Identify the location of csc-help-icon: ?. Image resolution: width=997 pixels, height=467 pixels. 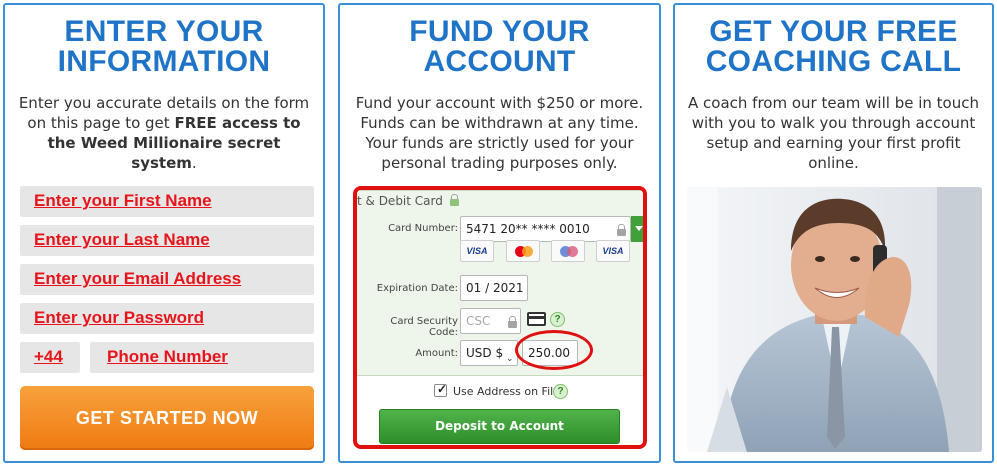
(557, 319).